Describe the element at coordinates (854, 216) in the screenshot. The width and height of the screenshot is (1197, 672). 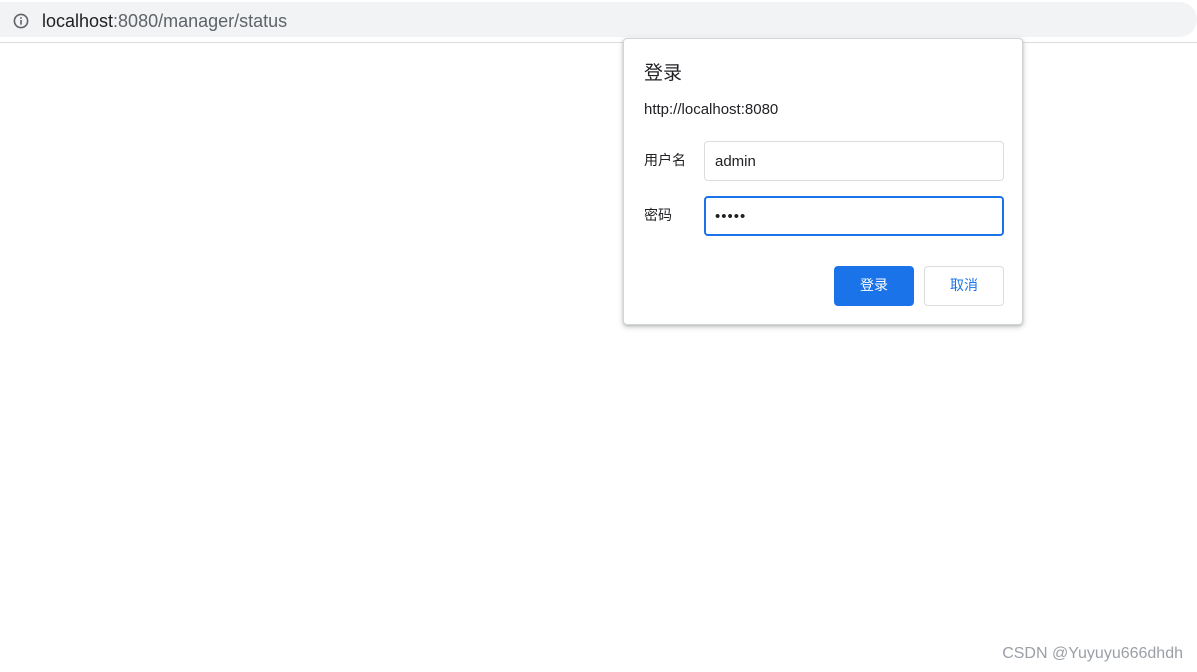
I see `password-field` at that location.